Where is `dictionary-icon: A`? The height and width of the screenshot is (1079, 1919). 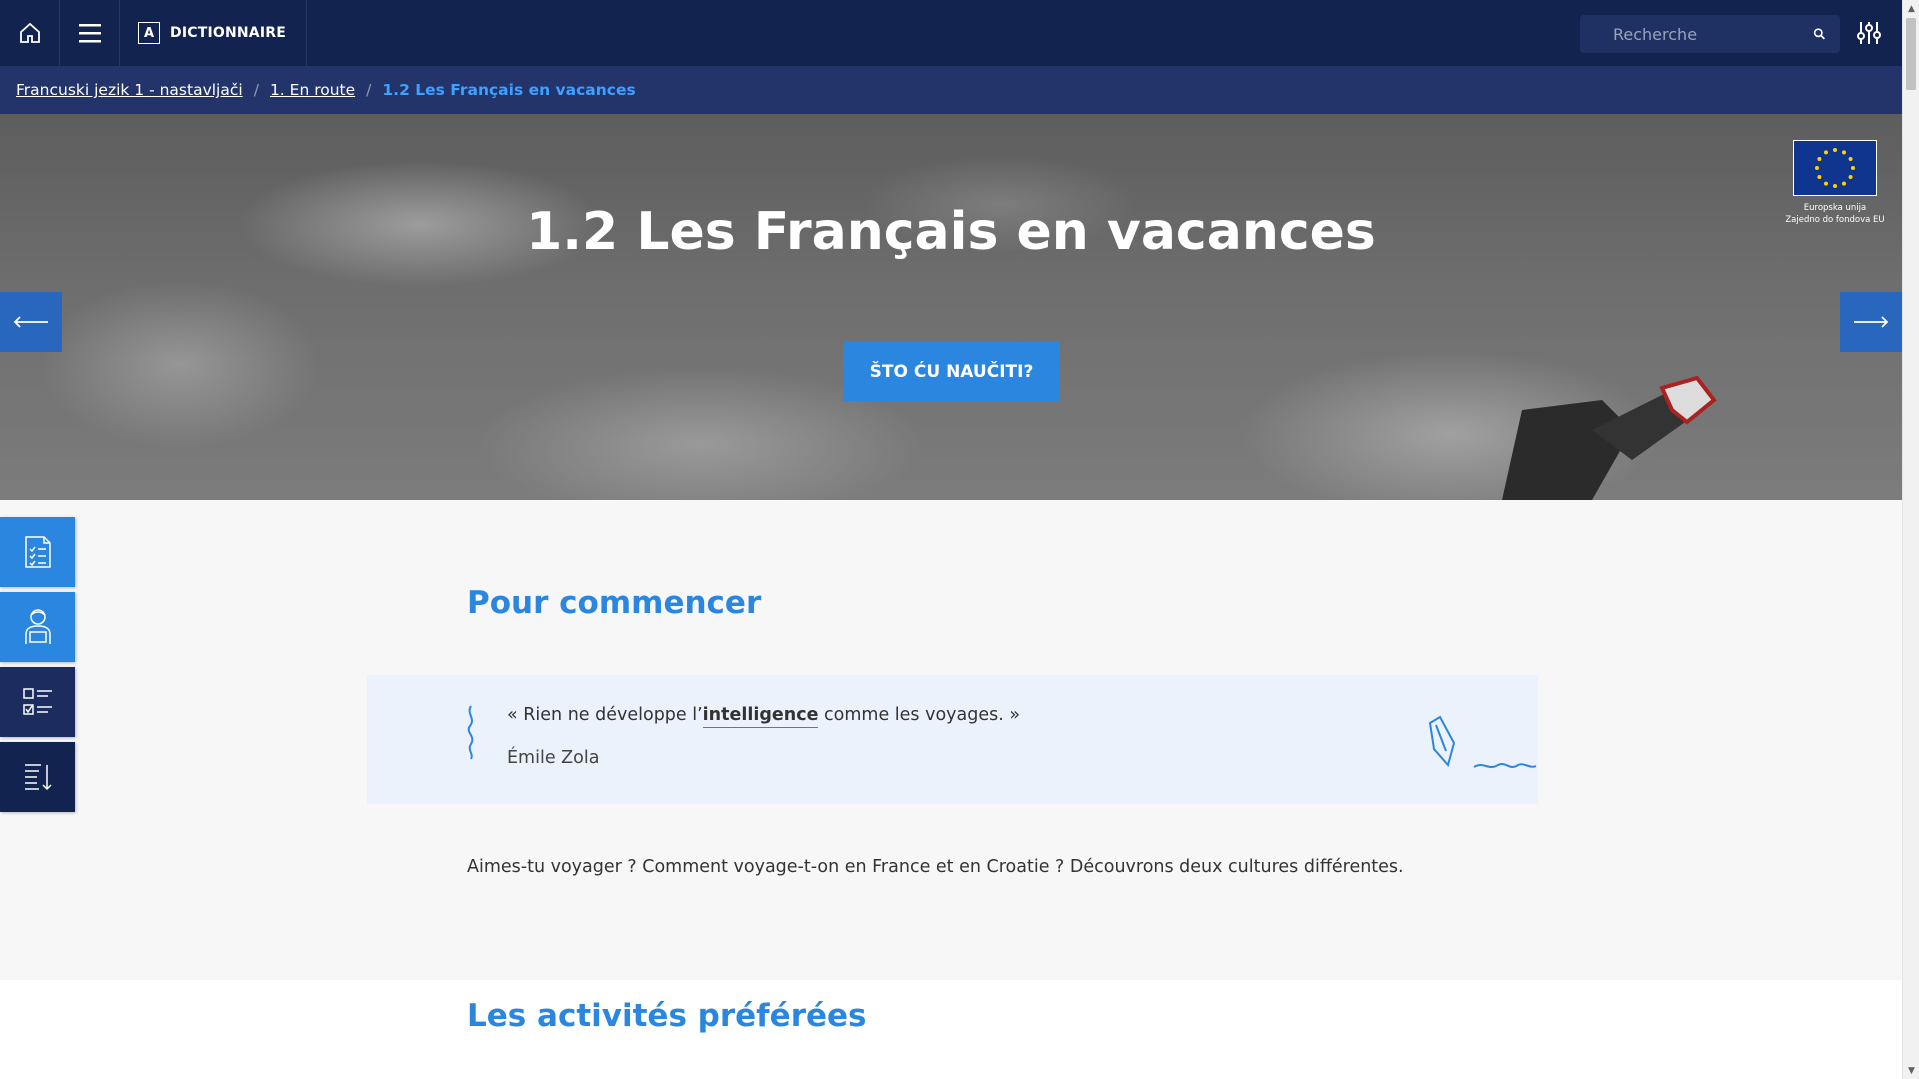 dictionary-icon: A is located at coordinates (149, 33).